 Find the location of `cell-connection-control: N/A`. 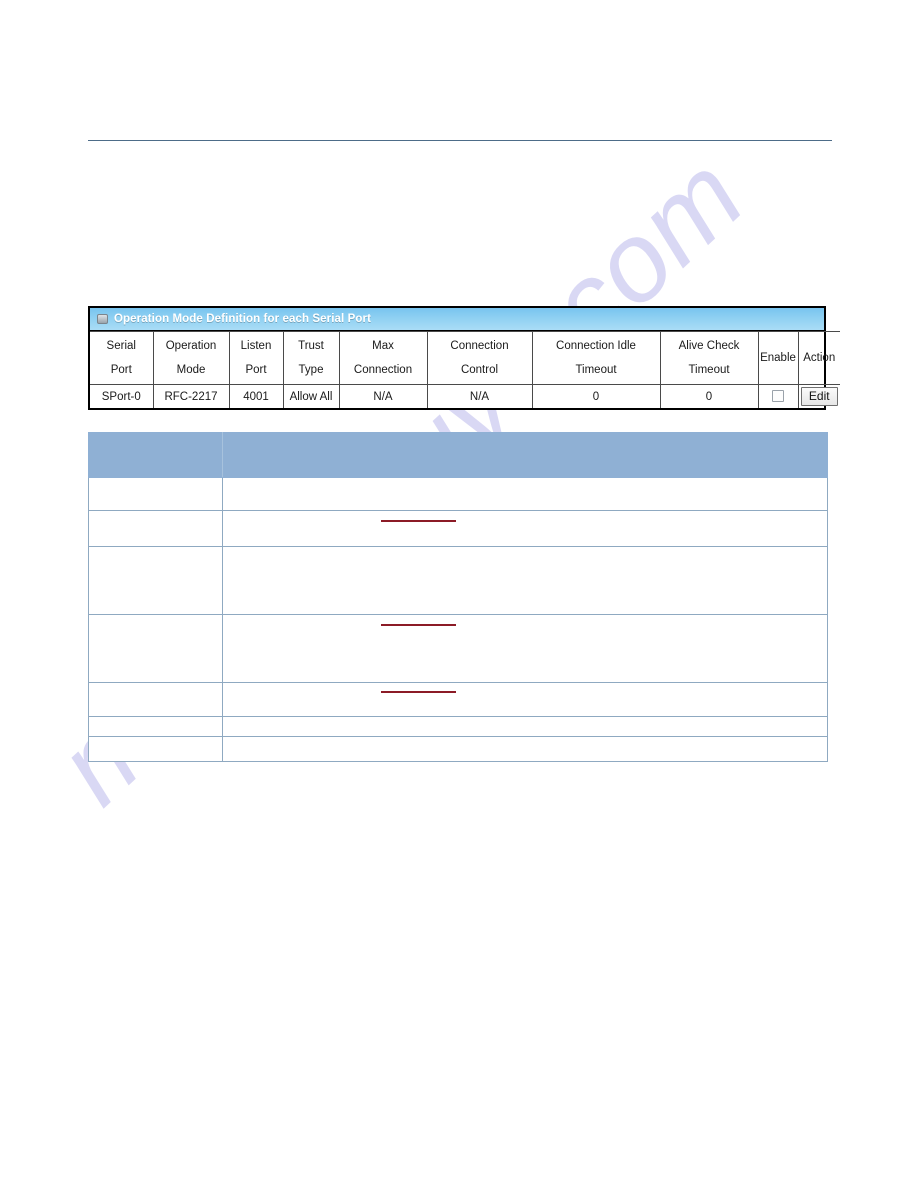

cell-connection-control: N/A is located at coordinates (479, 396).